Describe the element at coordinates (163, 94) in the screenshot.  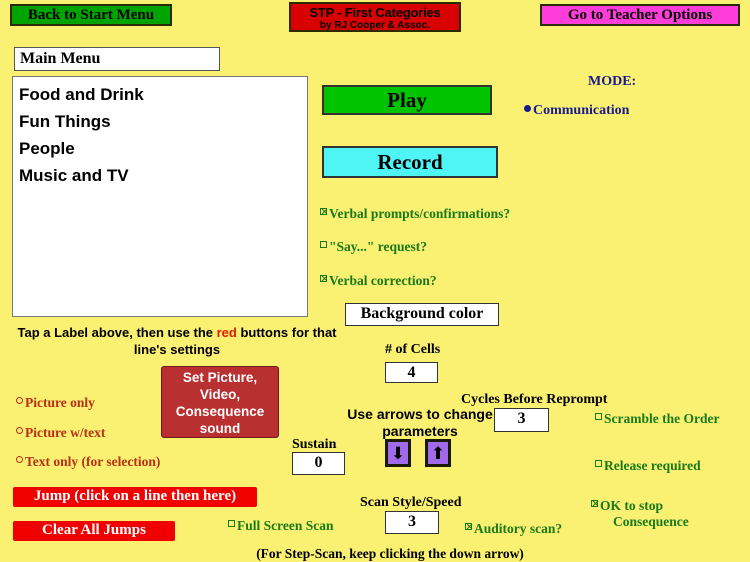
I see `list-item: Food and Drink` at that location.